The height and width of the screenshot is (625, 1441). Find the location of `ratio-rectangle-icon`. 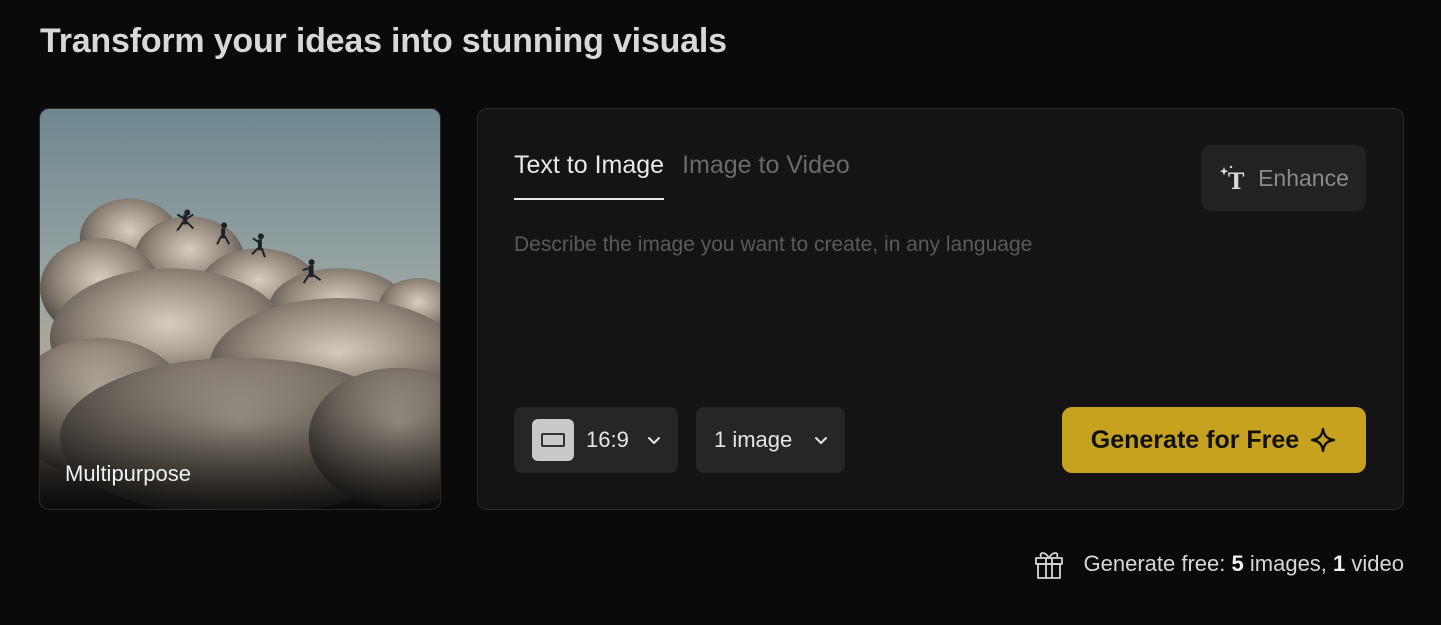

ratio-rectangle-icon is located at coordinates (553, 440).